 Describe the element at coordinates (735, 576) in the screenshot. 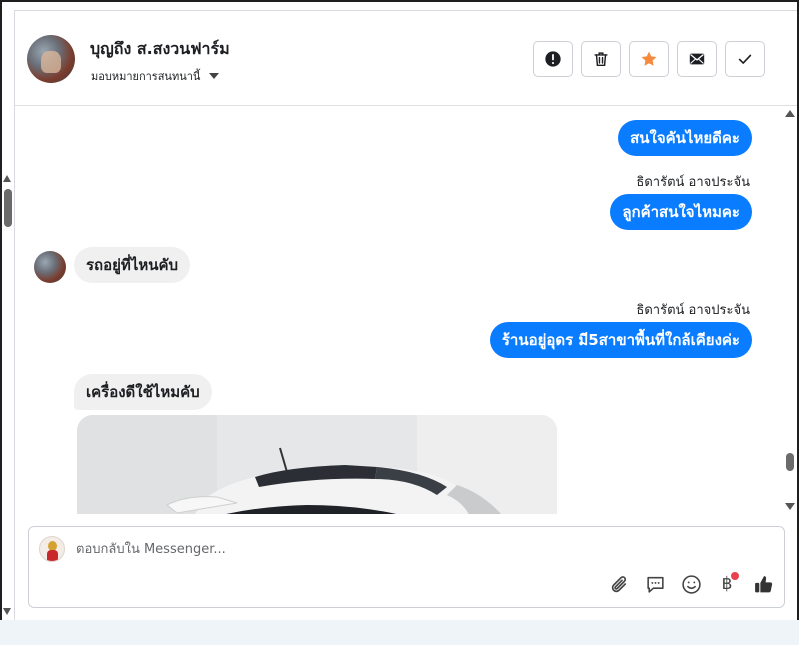

I see `notification-dot` at that location.